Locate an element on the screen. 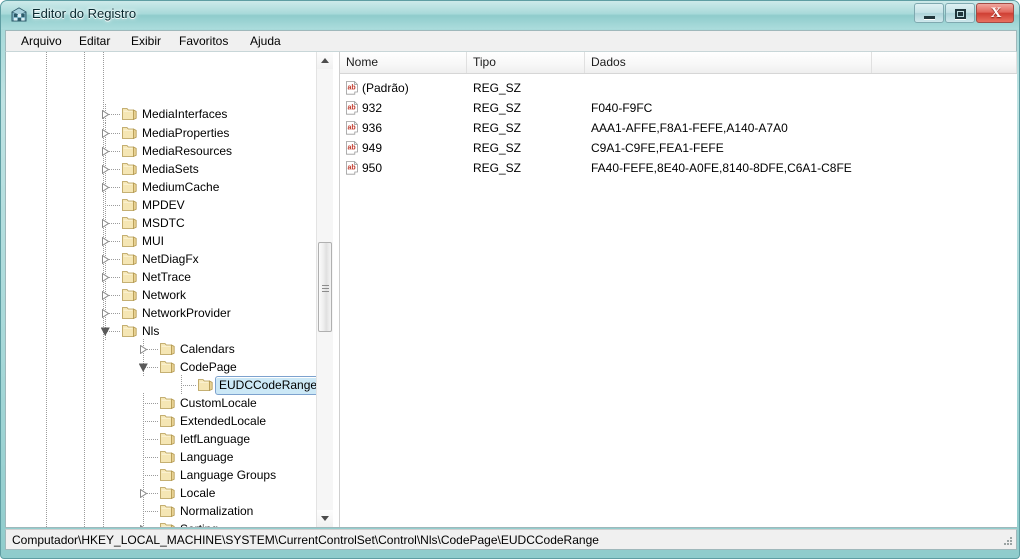 Image resolution: width=1020 pixels, height=559 pixels. tree-item: CustomLocale is located at coordinates (162, 403).